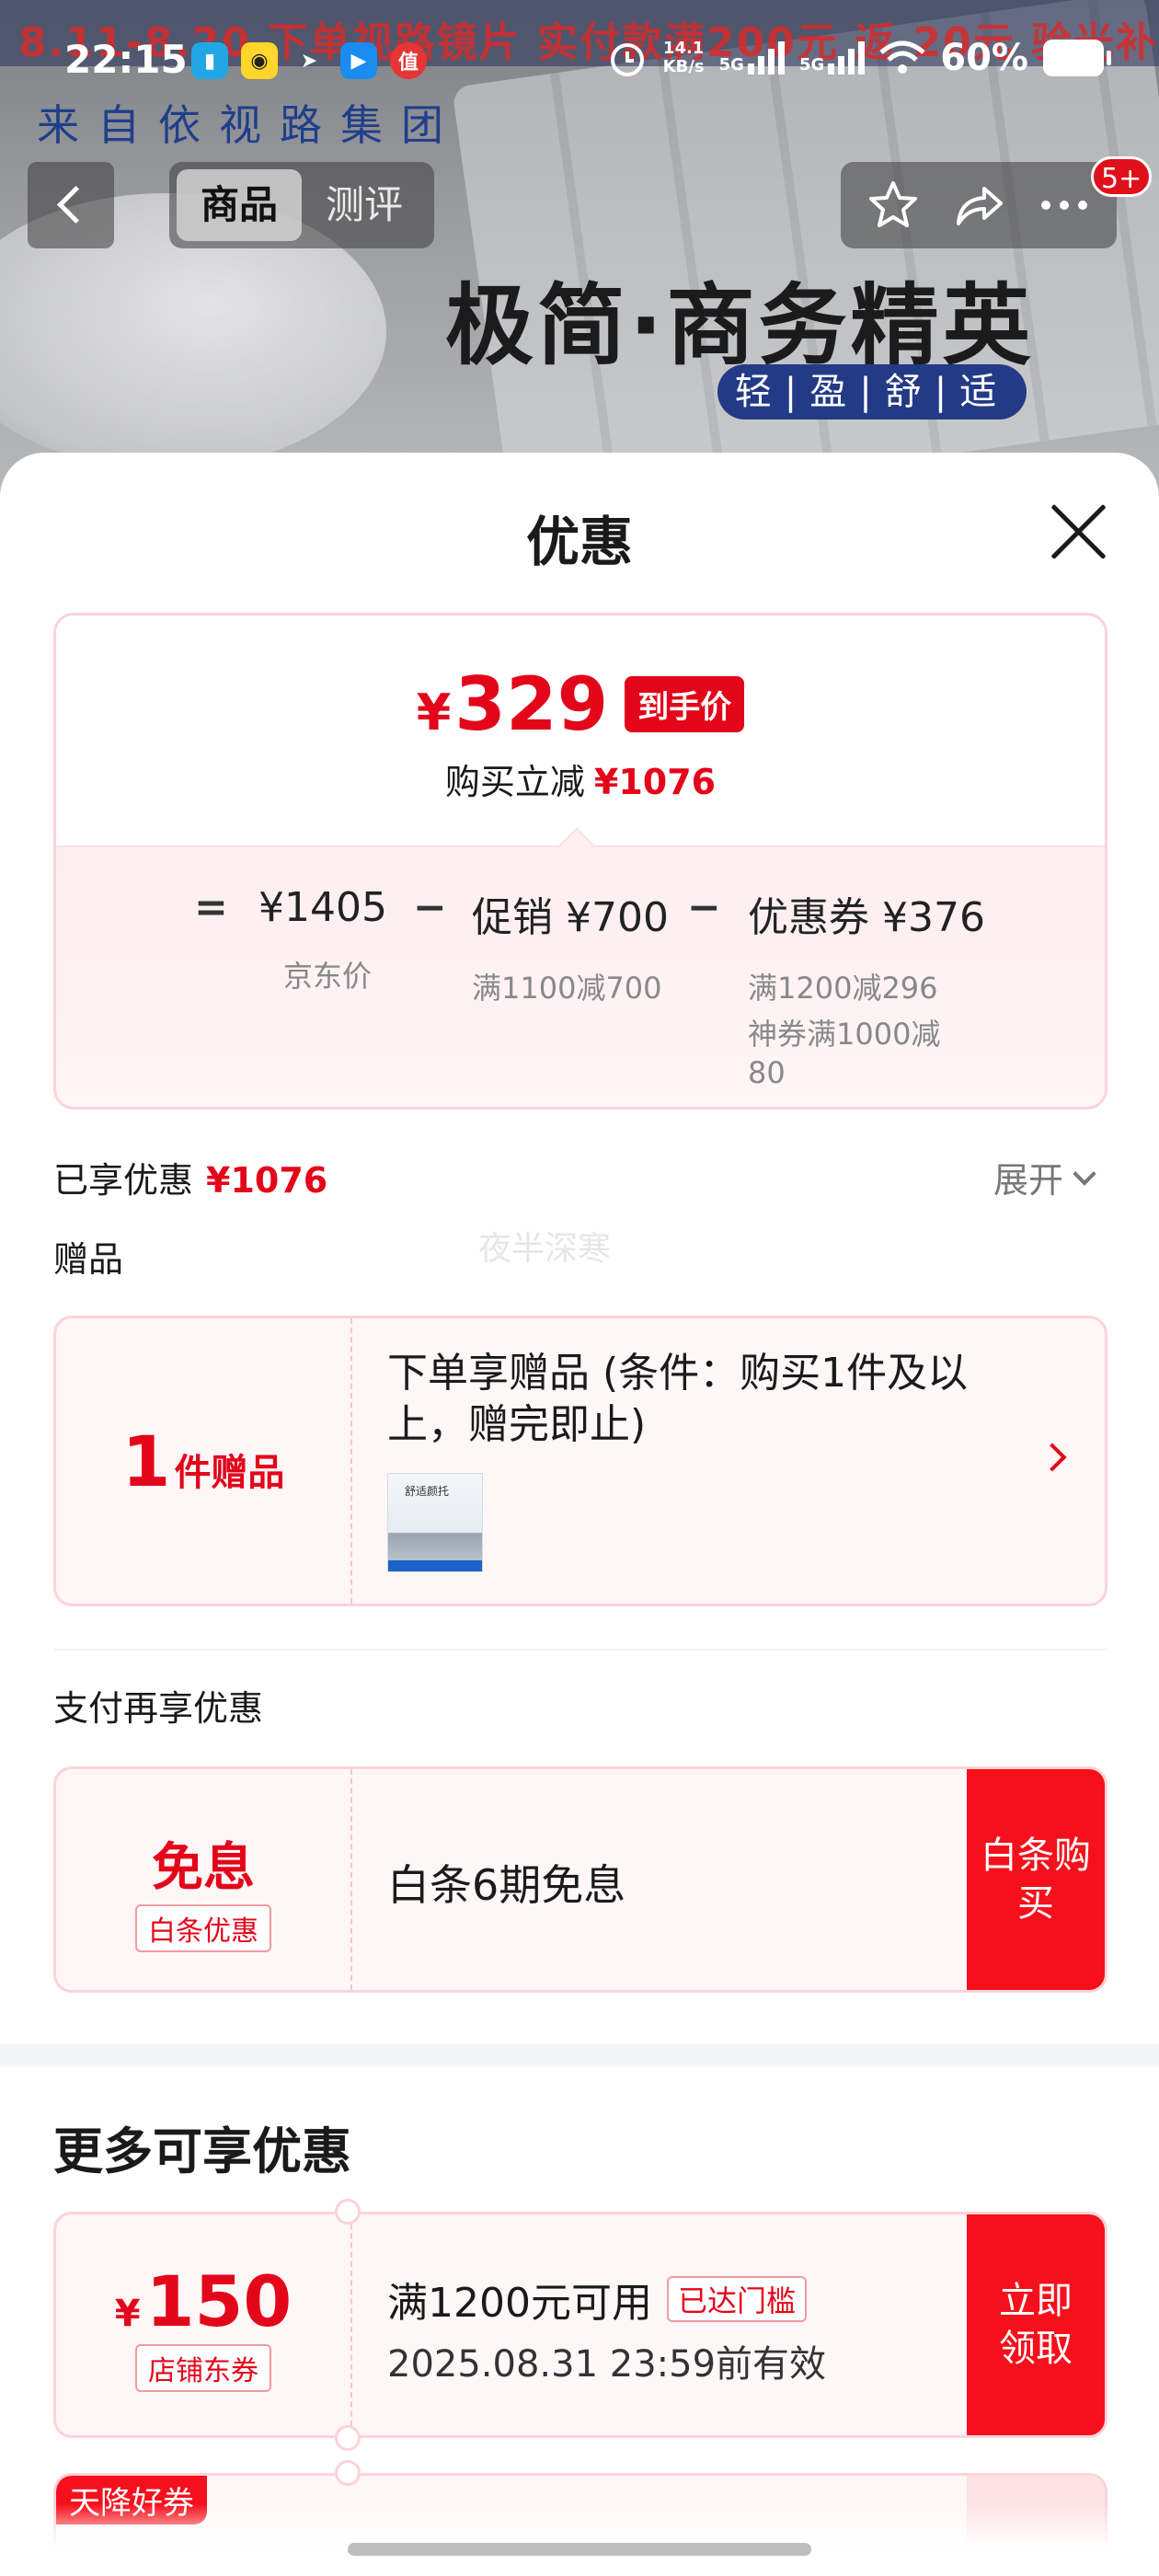 The image size is (1159, 2576). I want to click on battery-icon, so click(1077, 58).